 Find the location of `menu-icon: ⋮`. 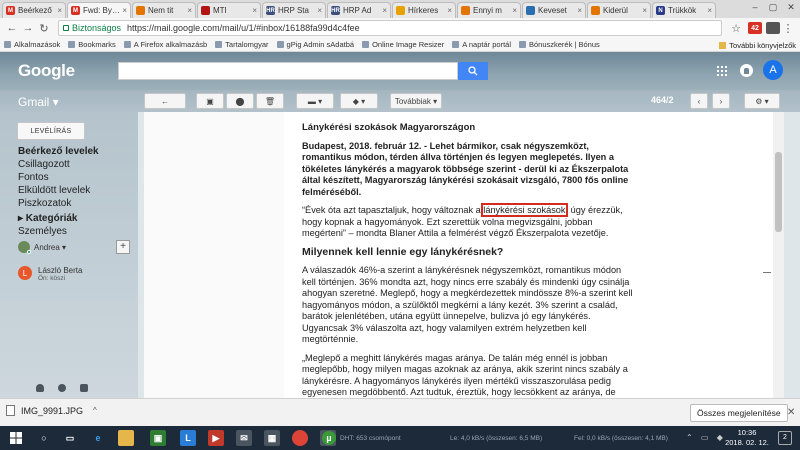

menu-icon: ⋮ is located at coordinates (788, 28).